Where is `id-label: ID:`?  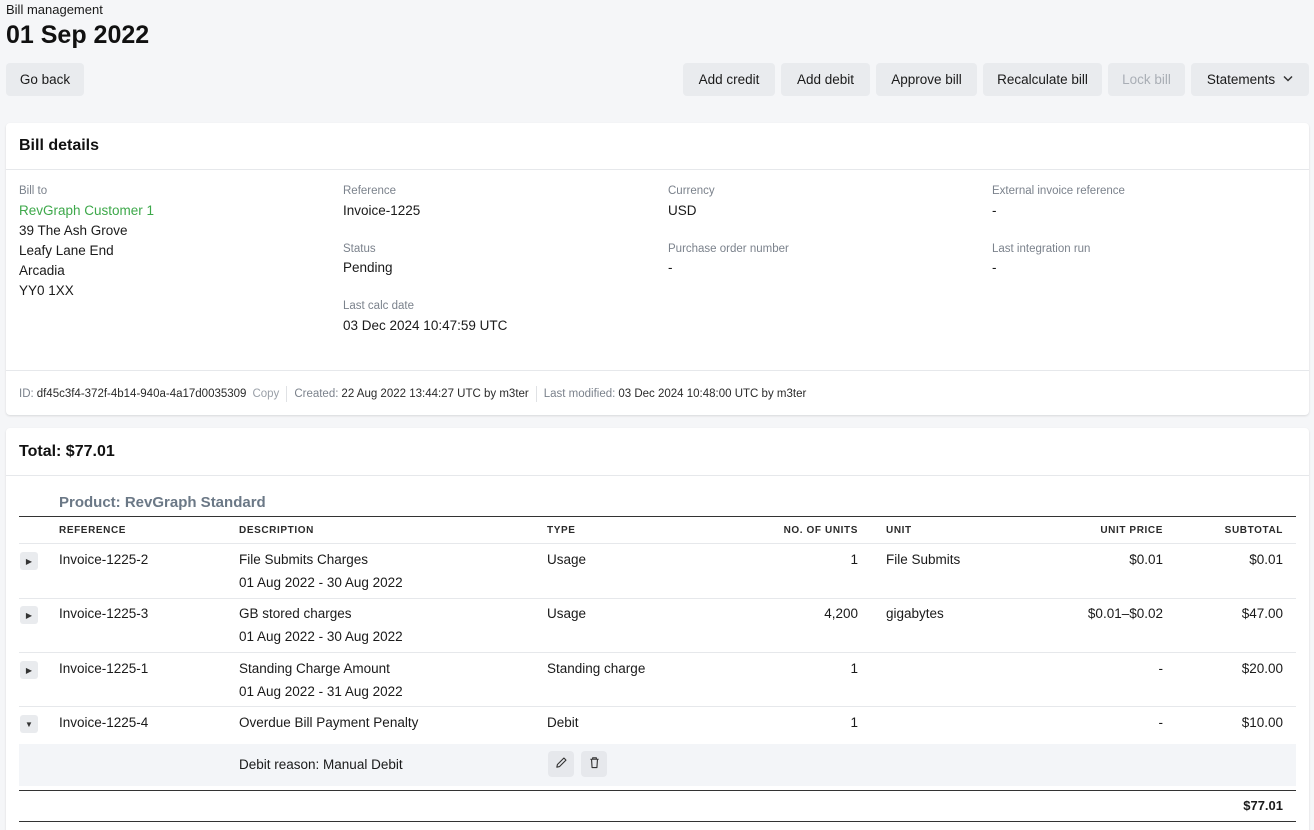 id-label: ID: is located at coordinates (26, 394).